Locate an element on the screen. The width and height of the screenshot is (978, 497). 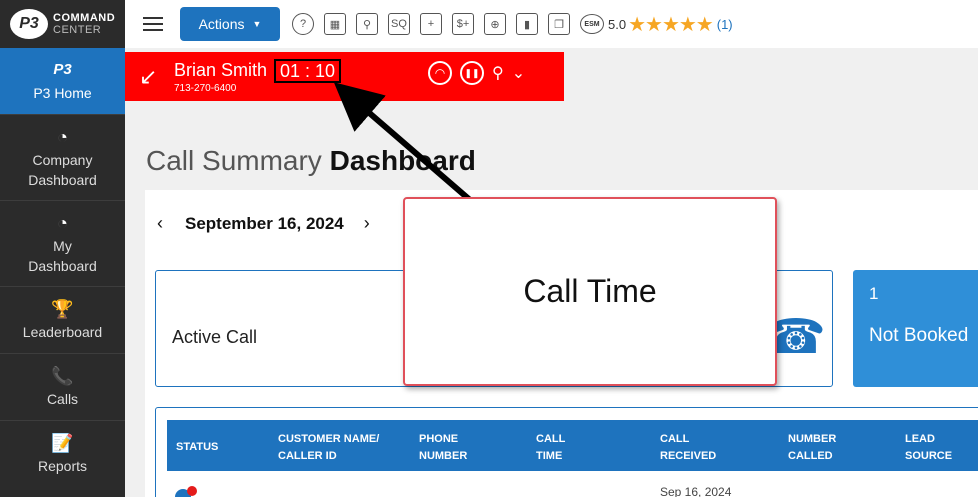
chart-icon: ▮ is located at coordinates (527, 24).